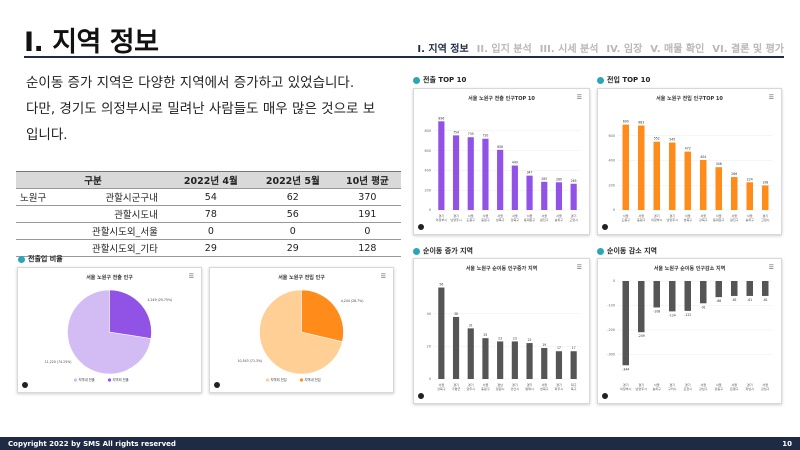  What do you see at coordinates (504, 47) in the screenshot?
I see `nav-item-location: II. 입지 분석` at bounding box center [504, 47].